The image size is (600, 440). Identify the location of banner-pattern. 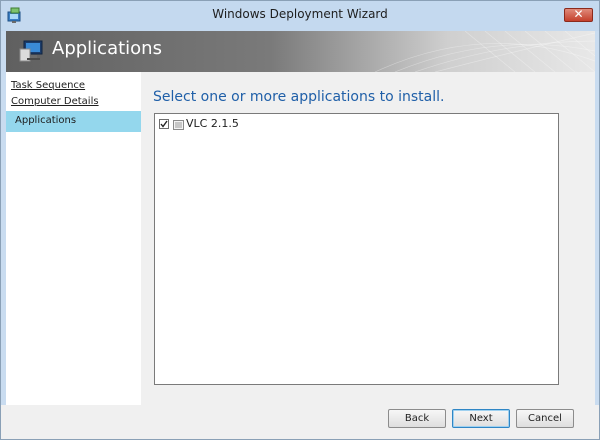
(485, 51).